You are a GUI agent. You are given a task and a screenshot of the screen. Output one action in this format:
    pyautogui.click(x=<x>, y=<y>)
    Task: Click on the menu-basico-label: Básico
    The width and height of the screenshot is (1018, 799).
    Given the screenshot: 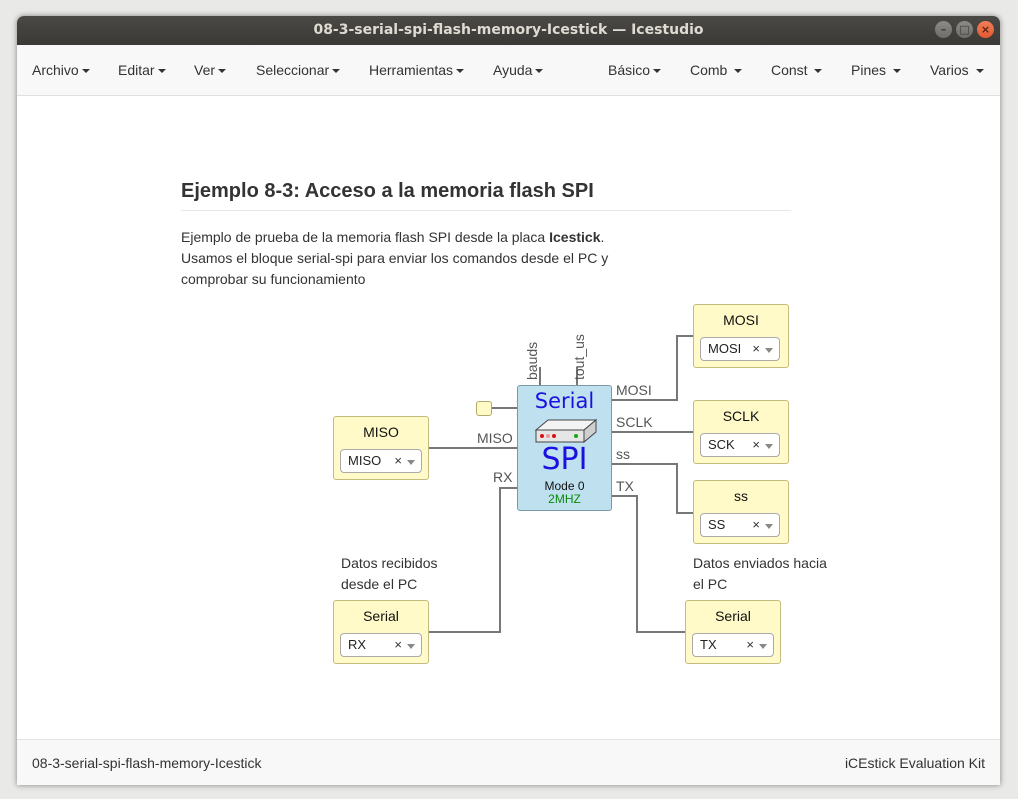 What is the action you would take?
    pyautogui.click(x=629, y=70)
    